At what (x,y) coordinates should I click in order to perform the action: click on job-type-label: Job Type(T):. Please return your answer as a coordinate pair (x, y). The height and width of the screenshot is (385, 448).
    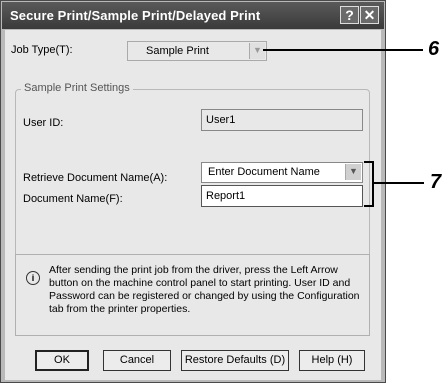
    Looking at the image, I should click on (42, 50).